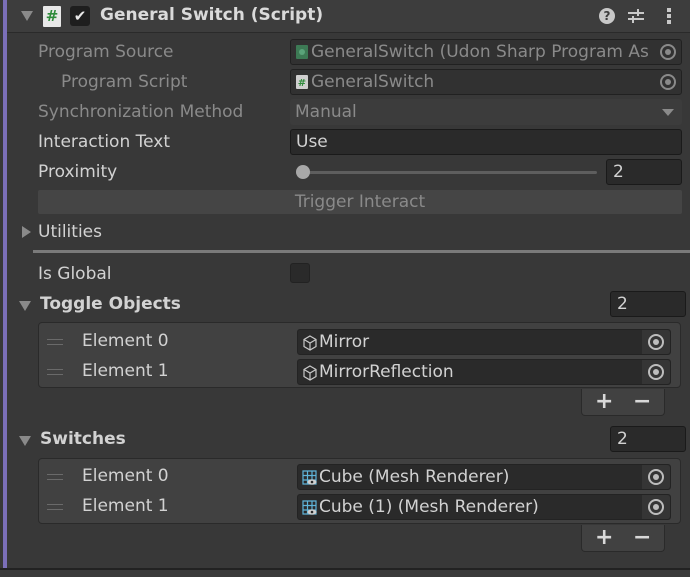 The width and height of the screenshot is (690, 577). I want to click on script-file-icon: #, so click(302, 82).